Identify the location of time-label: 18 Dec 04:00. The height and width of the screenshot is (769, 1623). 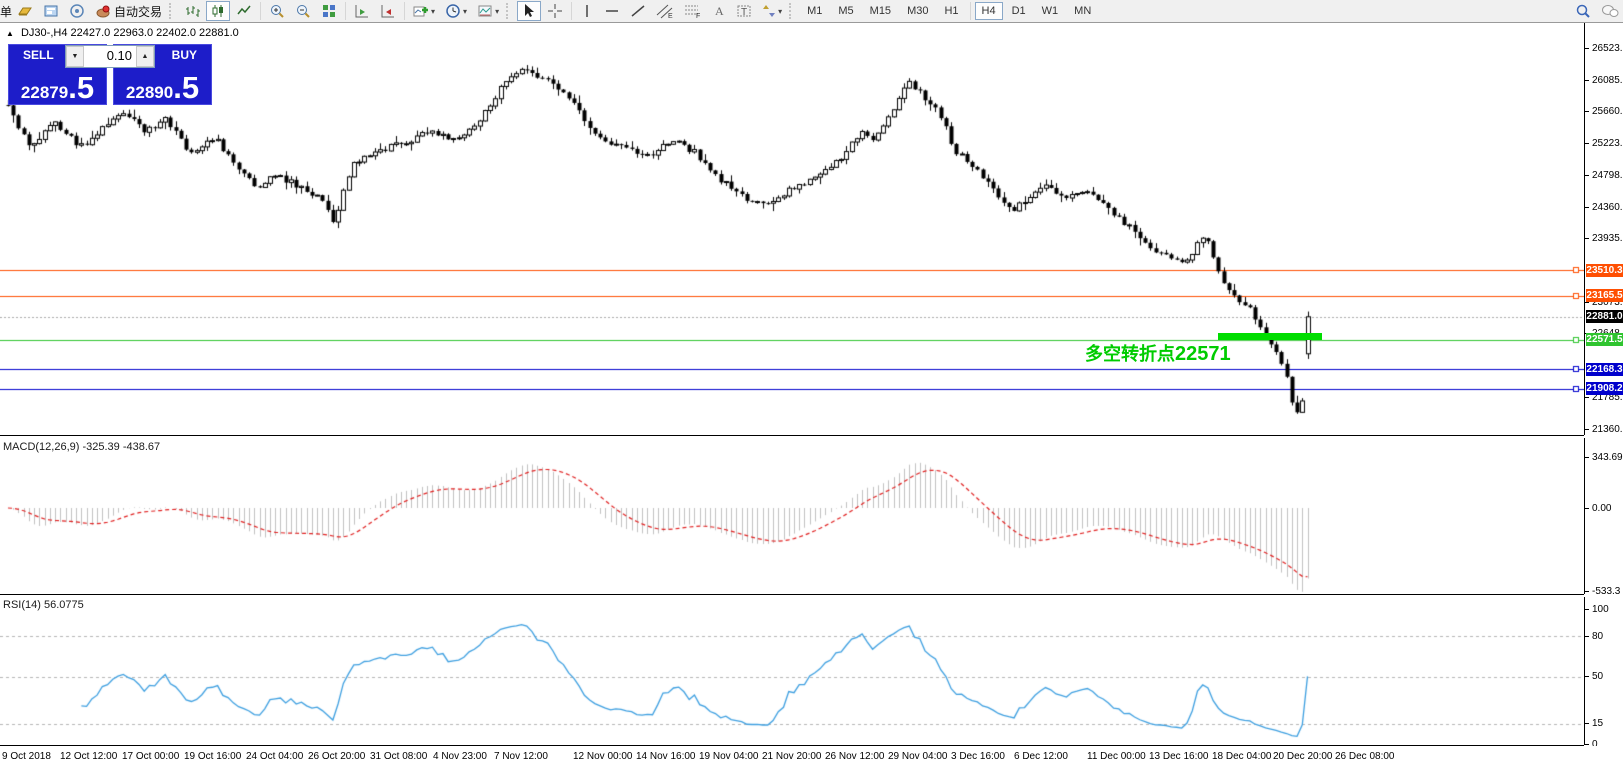
(1242, 756).